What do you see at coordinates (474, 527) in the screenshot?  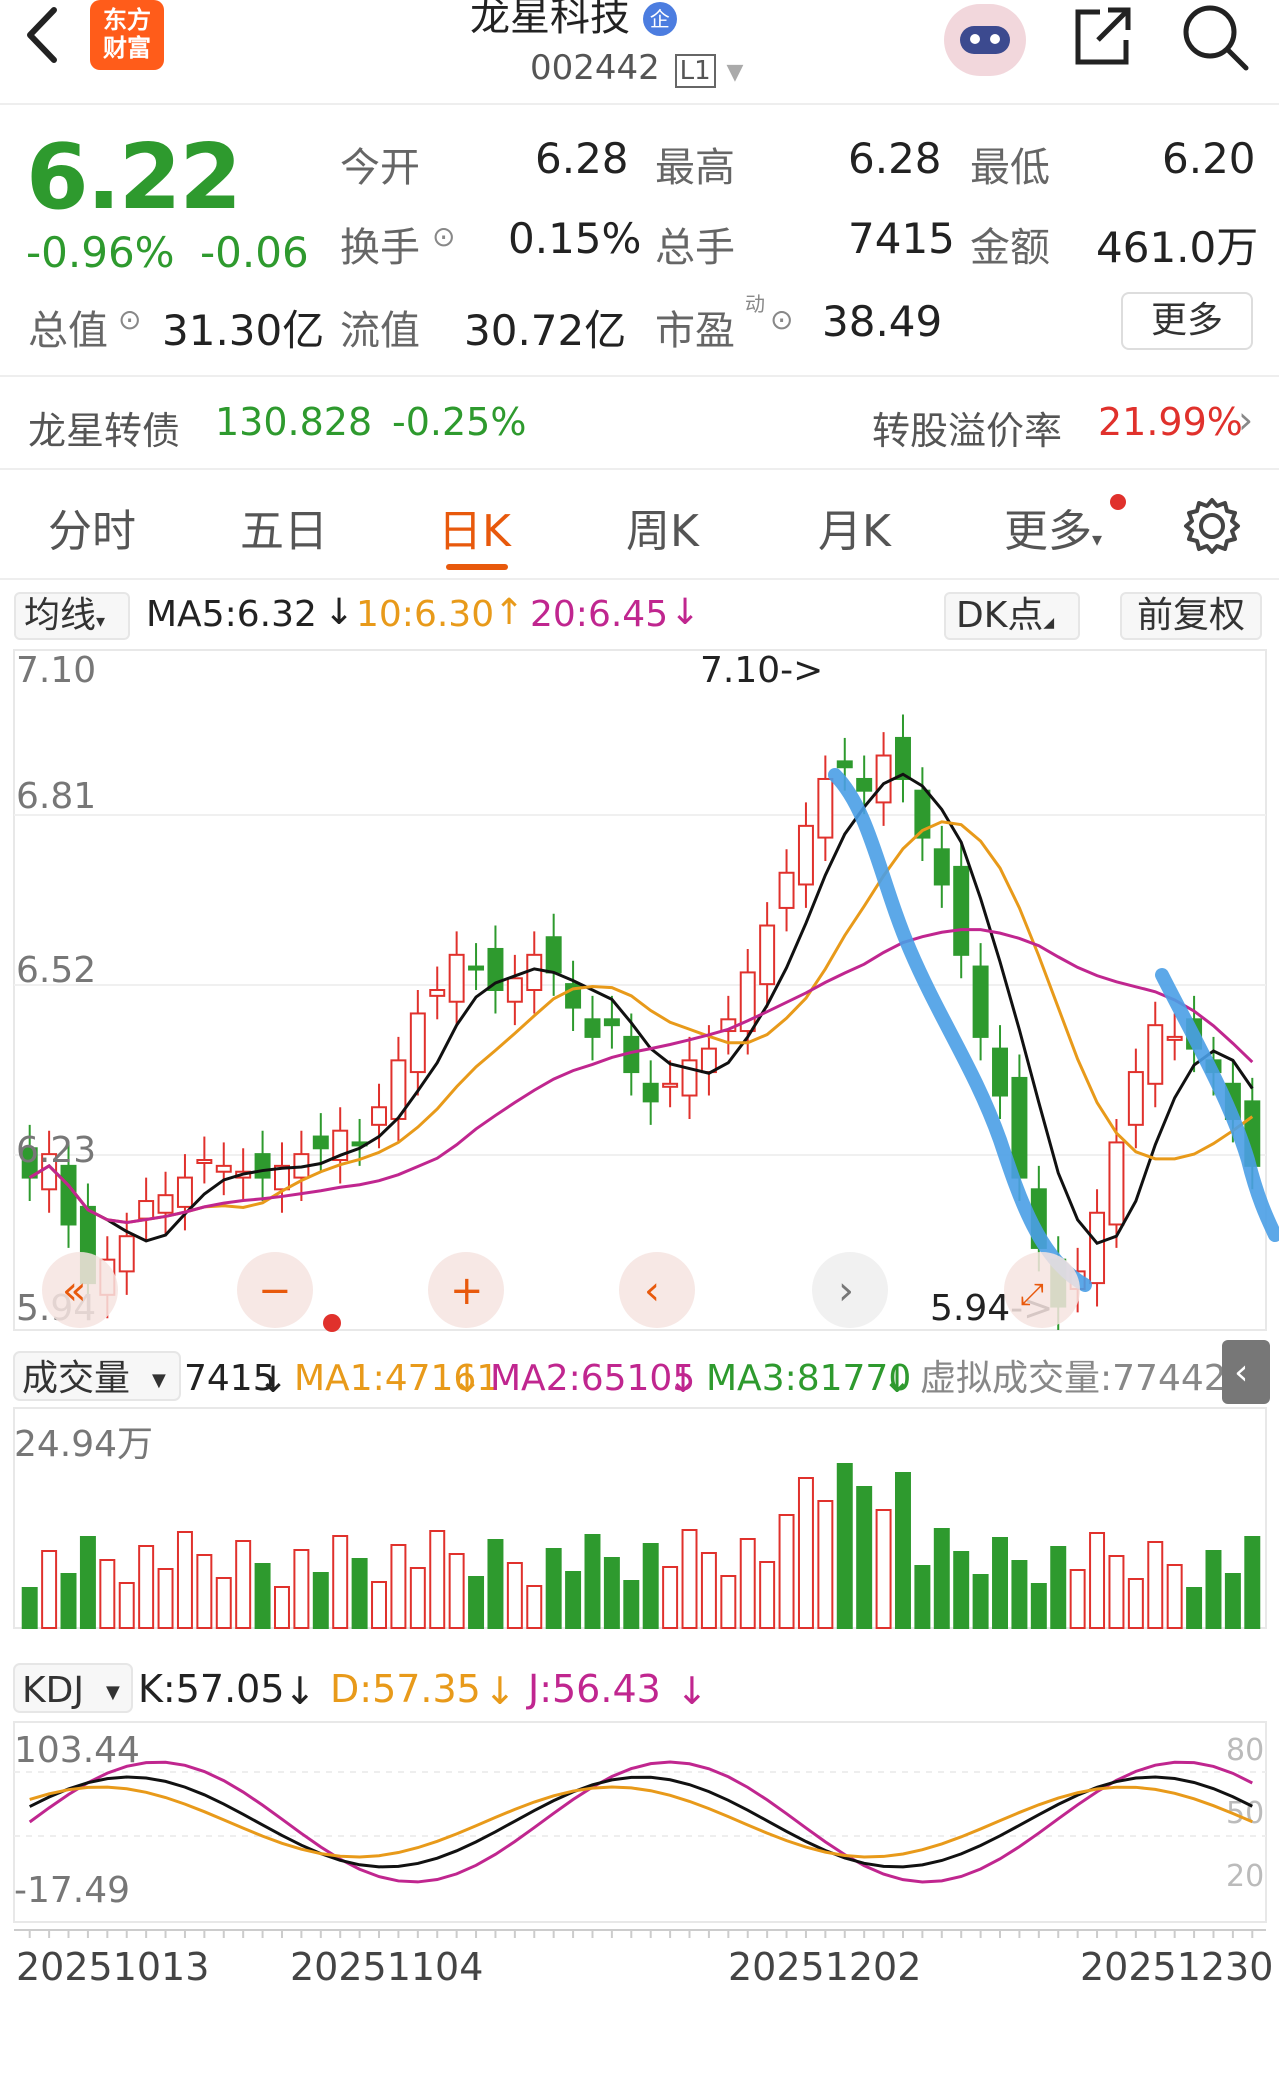 I see `tab-daily-k: 日K` at bounding box center [474, 527].